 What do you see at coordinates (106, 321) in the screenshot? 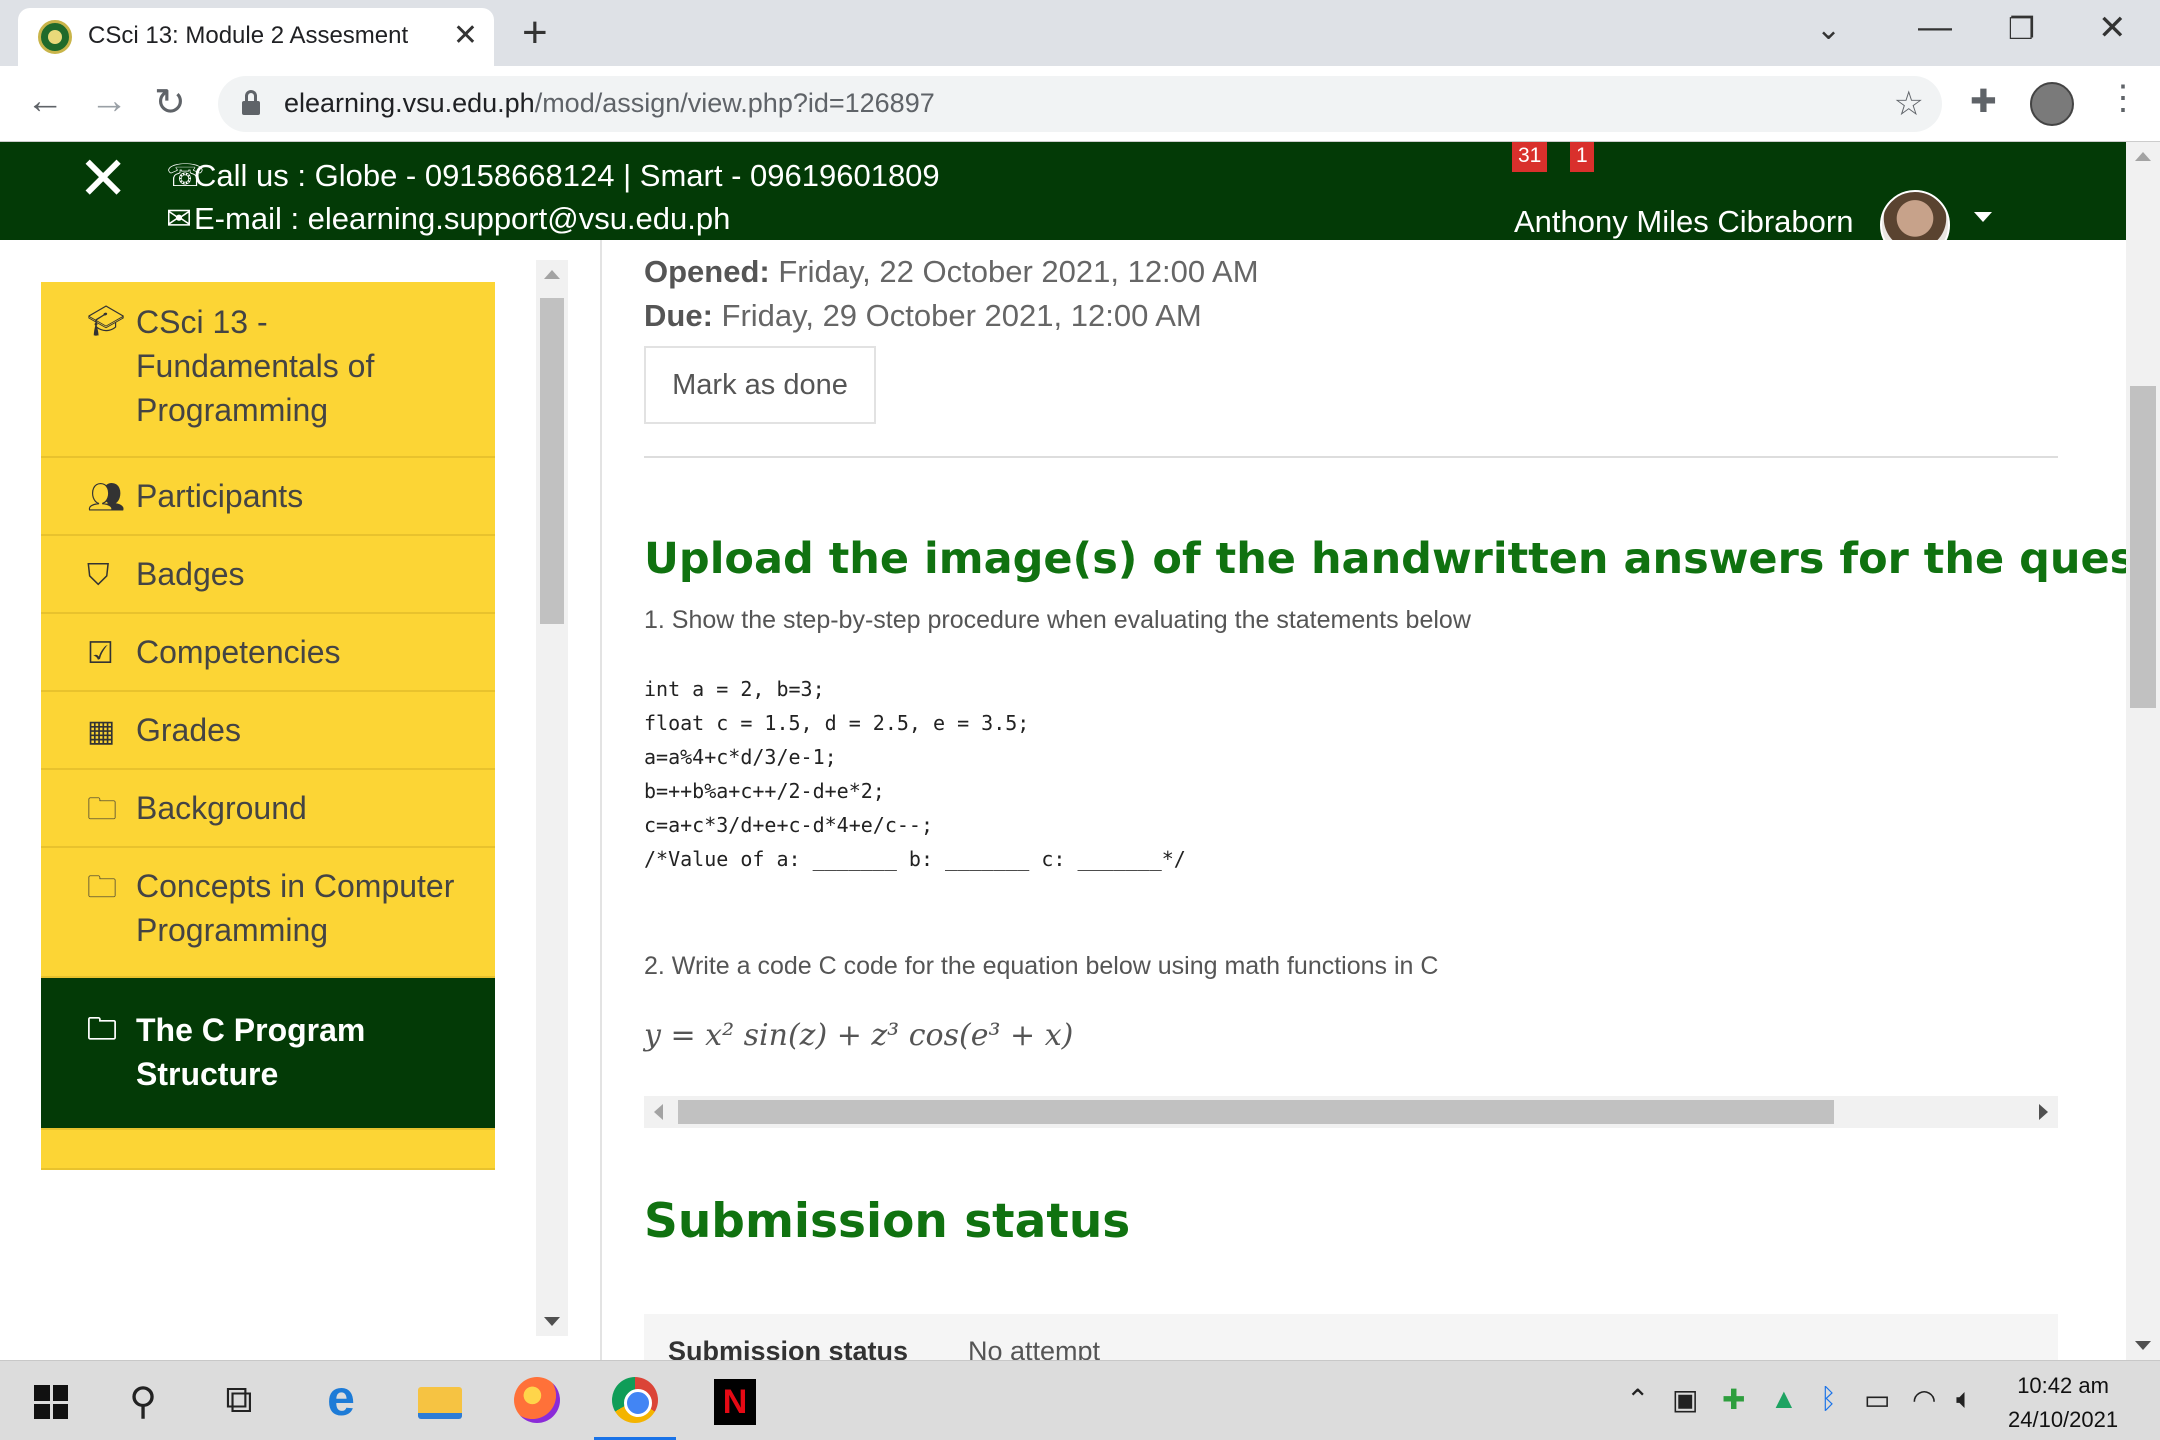
I see `graduation-cap-icon: 🎓︎` at bounding box center [106, 321].